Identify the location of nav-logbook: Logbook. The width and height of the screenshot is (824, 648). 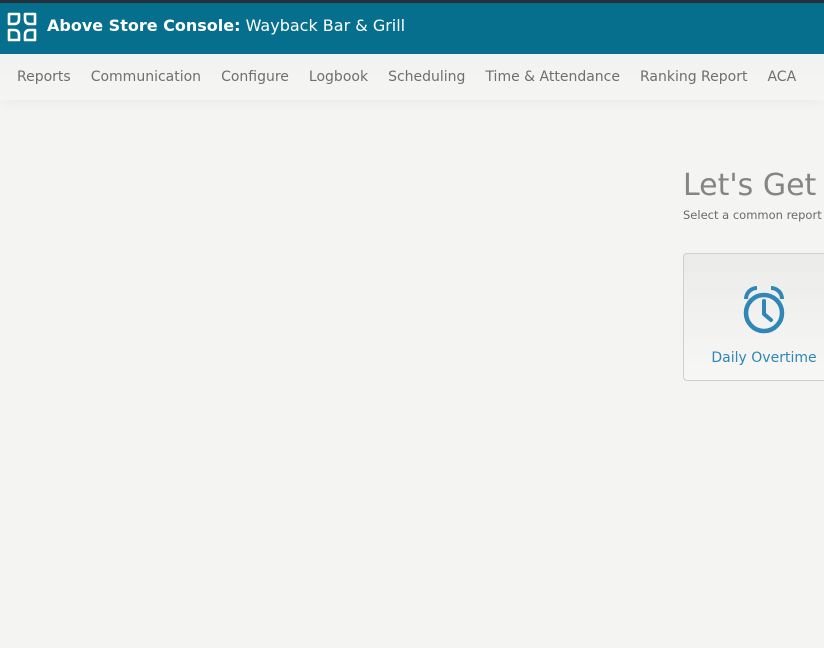
(338, 77).